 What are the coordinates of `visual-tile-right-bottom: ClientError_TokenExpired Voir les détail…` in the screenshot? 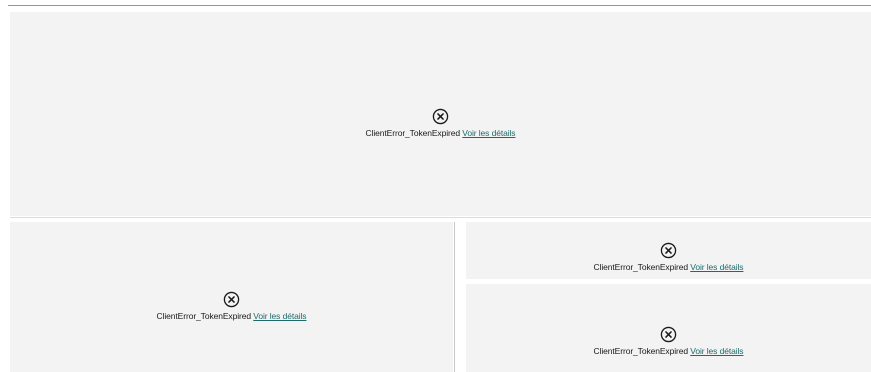 It's located at (668, 328).